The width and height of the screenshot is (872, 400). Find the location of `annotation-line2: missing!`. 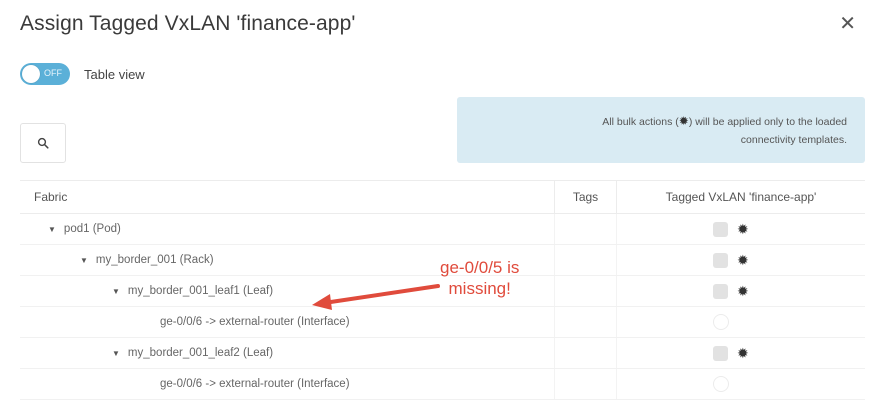

annotation-line2: missing! is located at coordinates (479, 288).